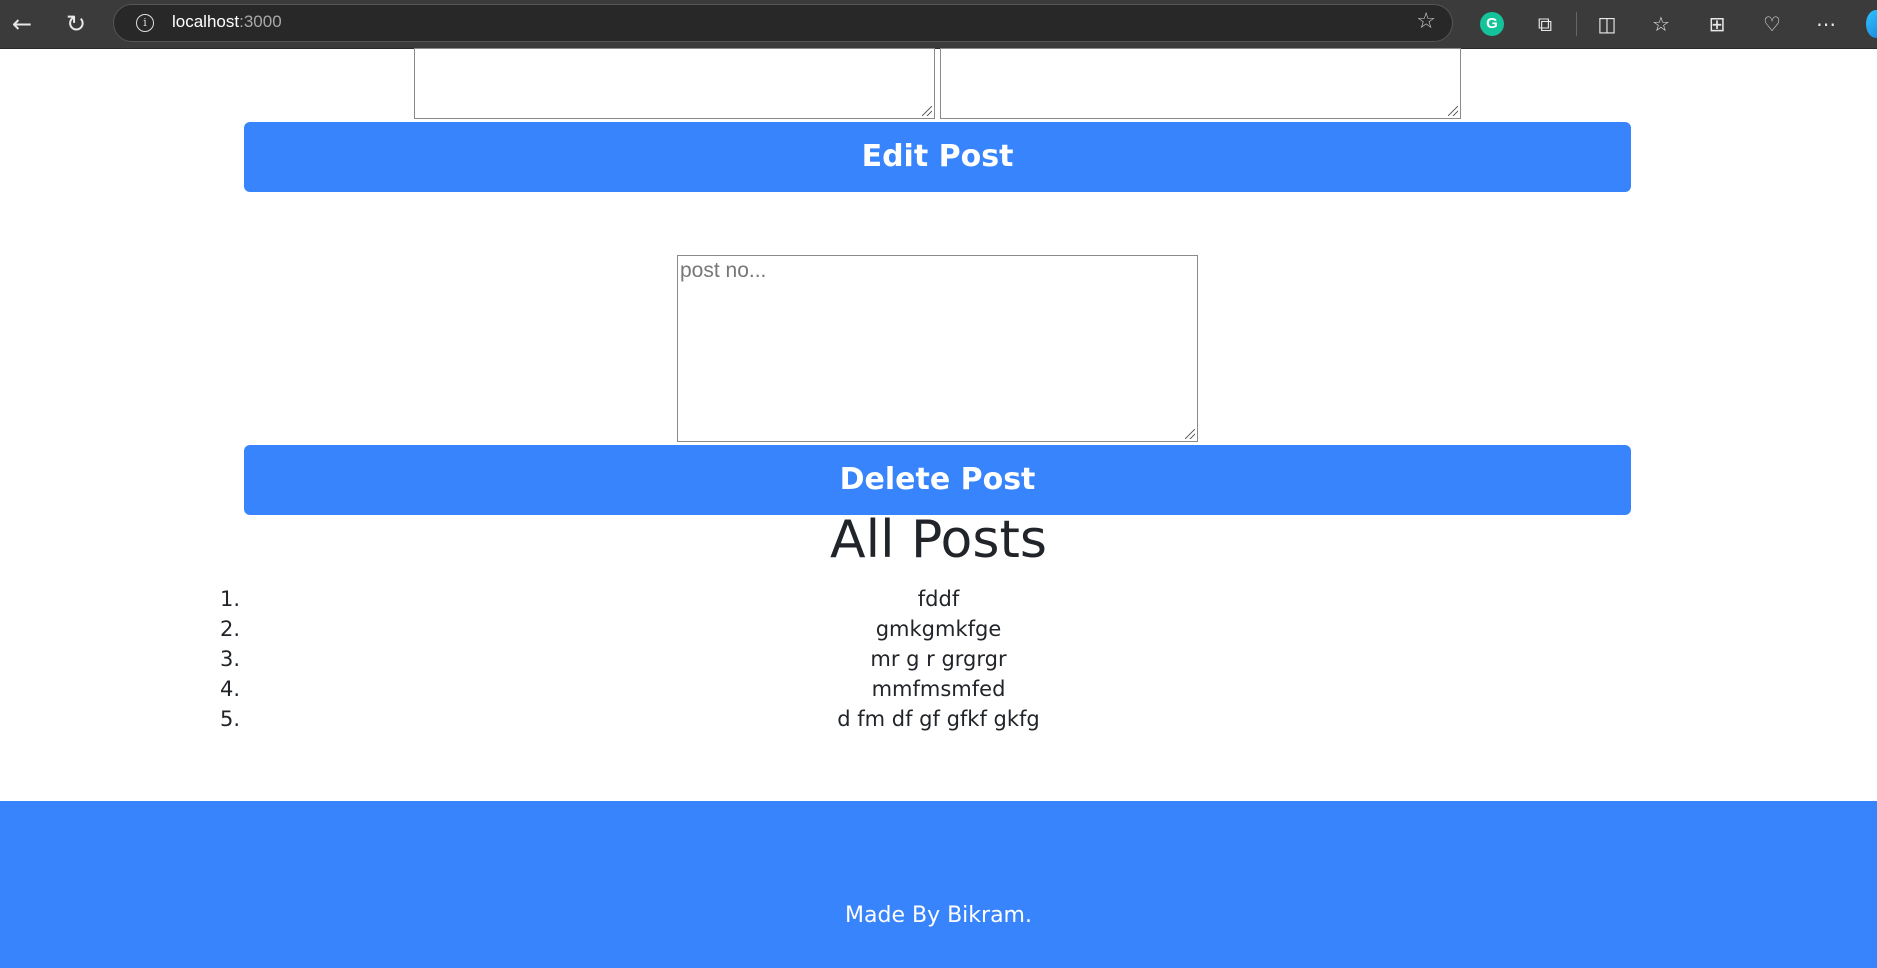 The height and width of the screenshot is (968, 1877). I want to click on favorites-icon: ☆, so click(1661, 24).